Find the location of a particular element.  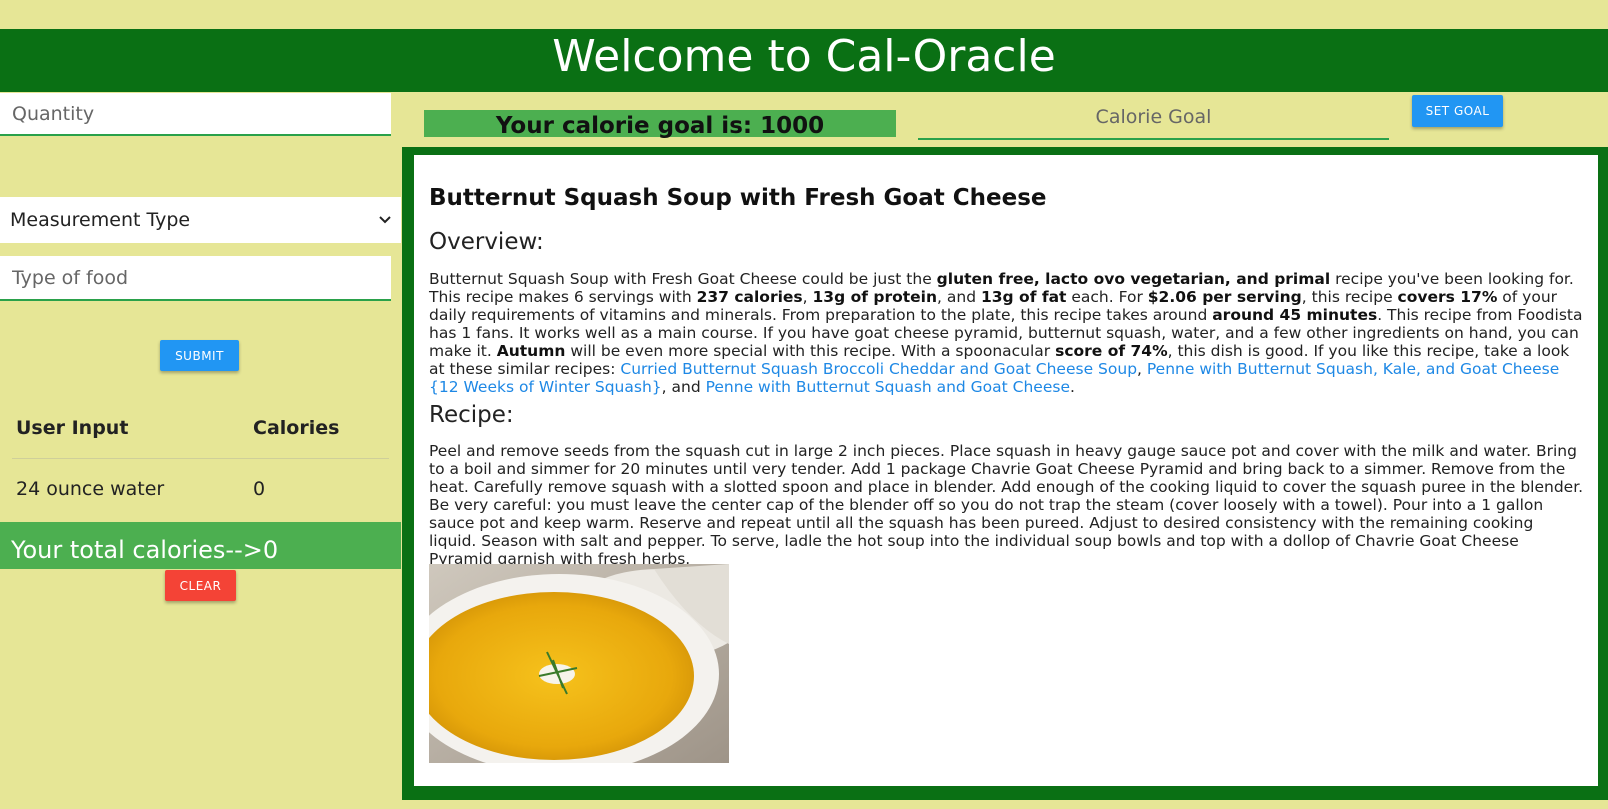

chevron-down-icon is located at coordinates (385, 220).